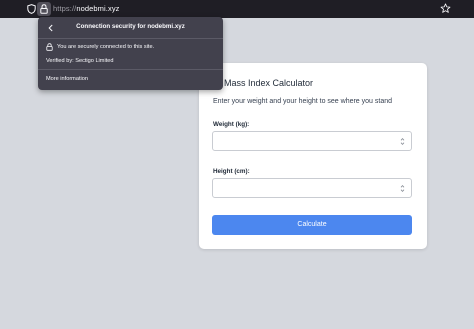 This screenshot has height=329, width=474. I want to click on verified-by-text: Verified by: Sectigo Limited, so click(80, 61).